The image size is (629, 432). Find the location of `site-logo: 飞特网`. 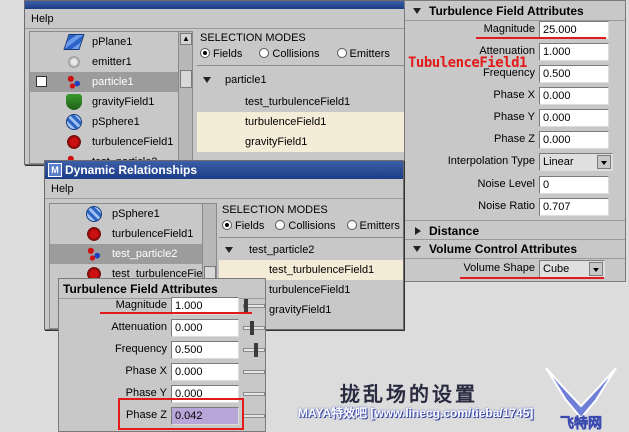

site-logo: 飞特网 is located at coordinates (581, 399).